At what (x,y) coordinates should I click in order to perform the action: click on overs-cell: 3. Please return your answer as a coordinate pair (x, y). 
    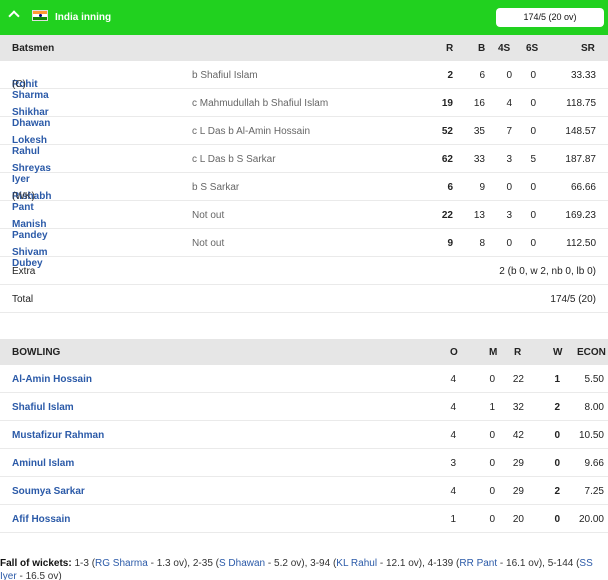
    Looking at the image, I should click on (453, 463).